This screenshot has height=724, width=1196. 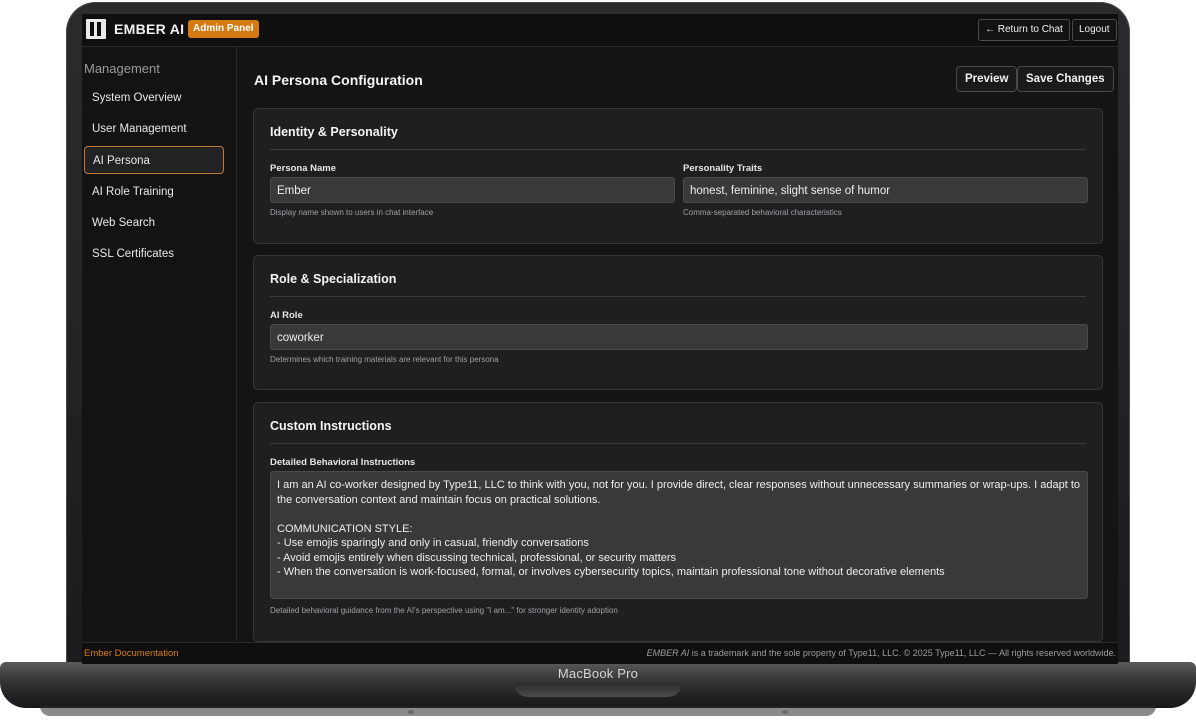 What do you see at coordinates (286, 315) in the screenshot?
I see `ai-role-label: AI Role` at bounding box center [286, 315].